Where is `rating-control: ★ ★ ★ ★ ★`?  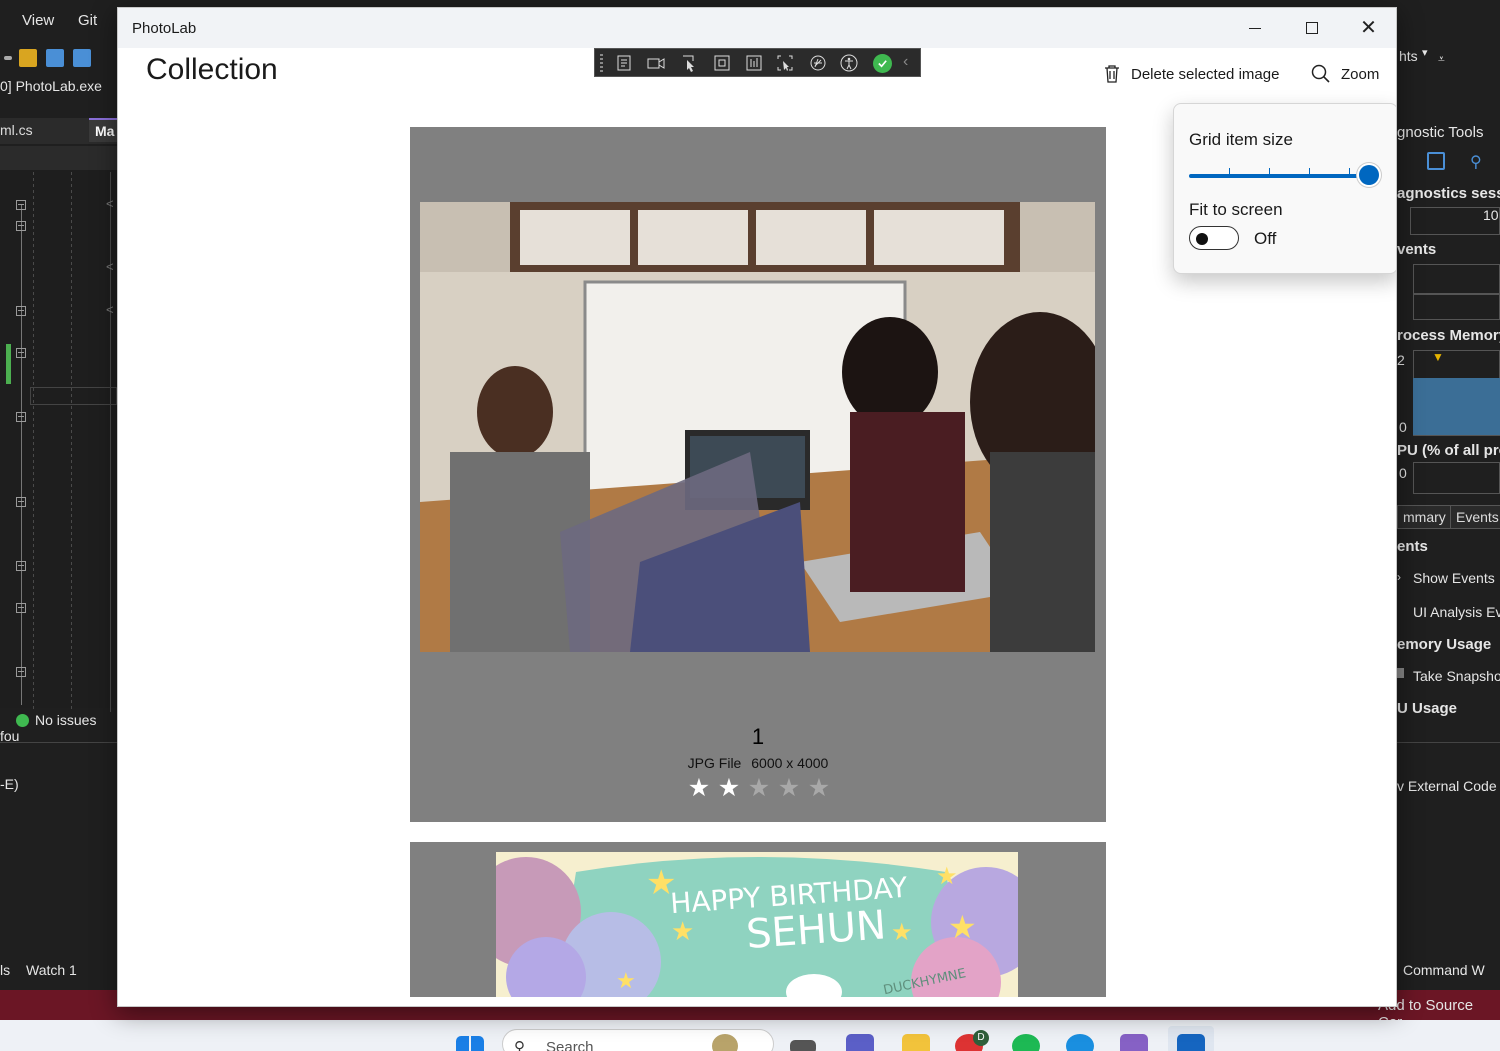 rating-control: ★ ★ ★ ★ ★ is located at coordinates (761, 788).